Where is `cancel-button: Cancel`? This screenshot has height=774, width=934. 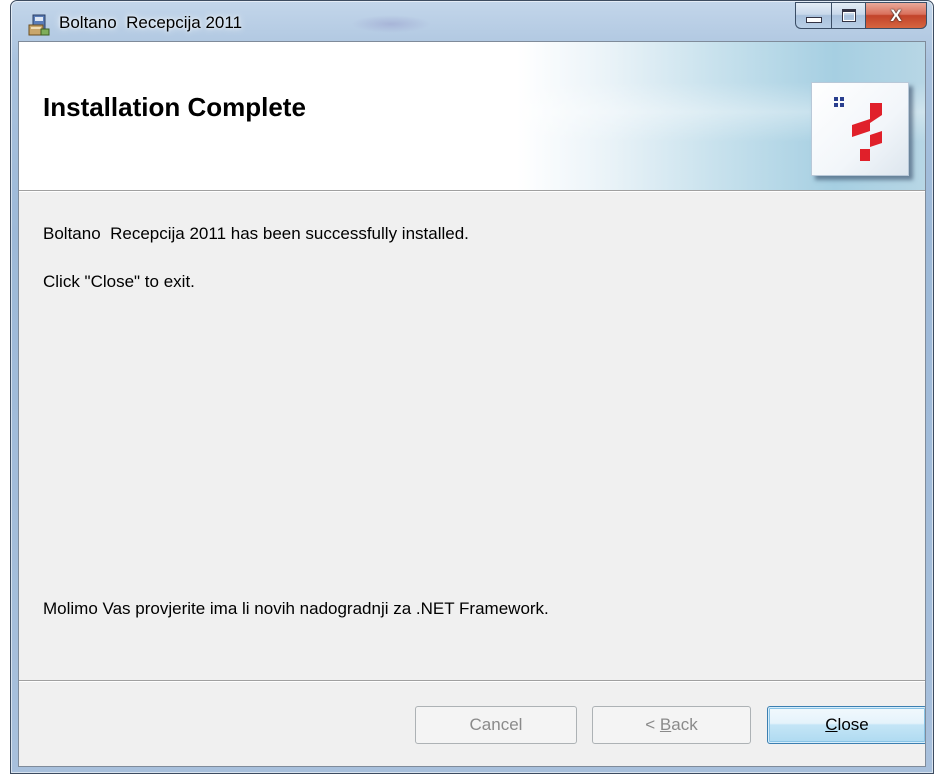 cancel-button: Cancel is located at coordinates (496, 725).